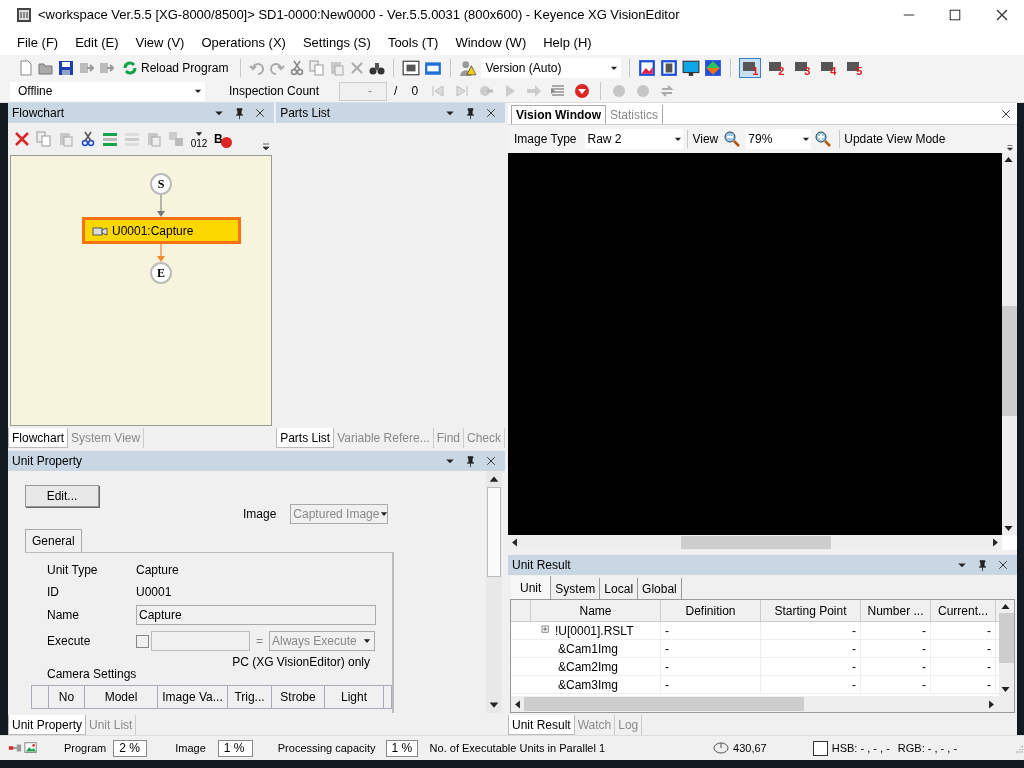 This screenshot has width=1024, height=768. Describe the element at coordinates (199, 139) in the screenshot. I see `numbering-button: 012` at that location.